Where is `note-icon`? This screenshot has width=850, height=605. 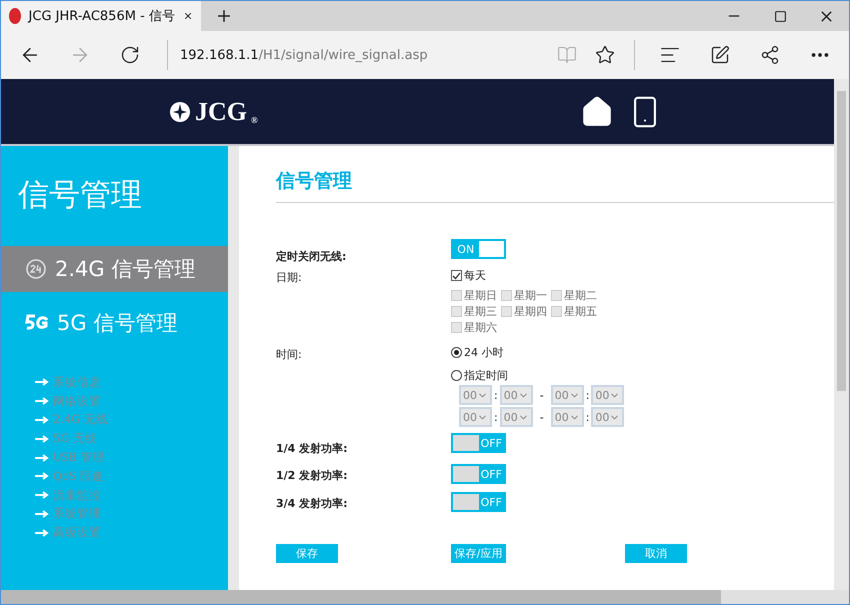 note-icon is located at coordinates (720, 55).